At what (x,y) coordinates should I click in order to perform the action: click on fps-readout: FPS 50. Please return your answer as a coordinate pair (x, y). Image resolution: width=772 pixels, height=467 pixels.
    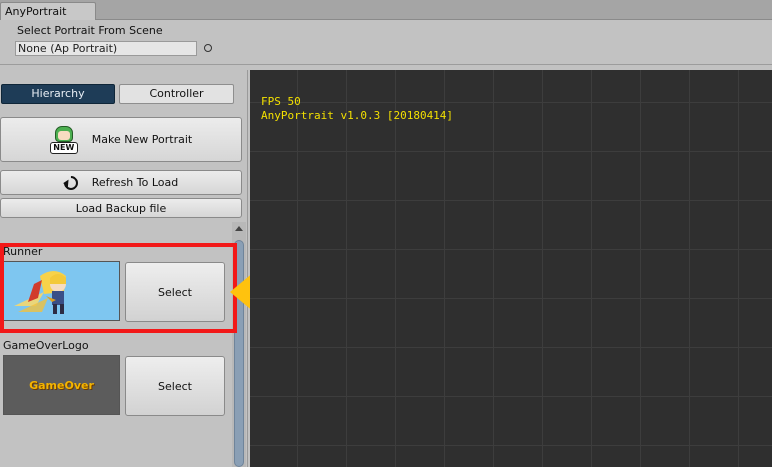
    Looking at the image, I should click on (281, 101).